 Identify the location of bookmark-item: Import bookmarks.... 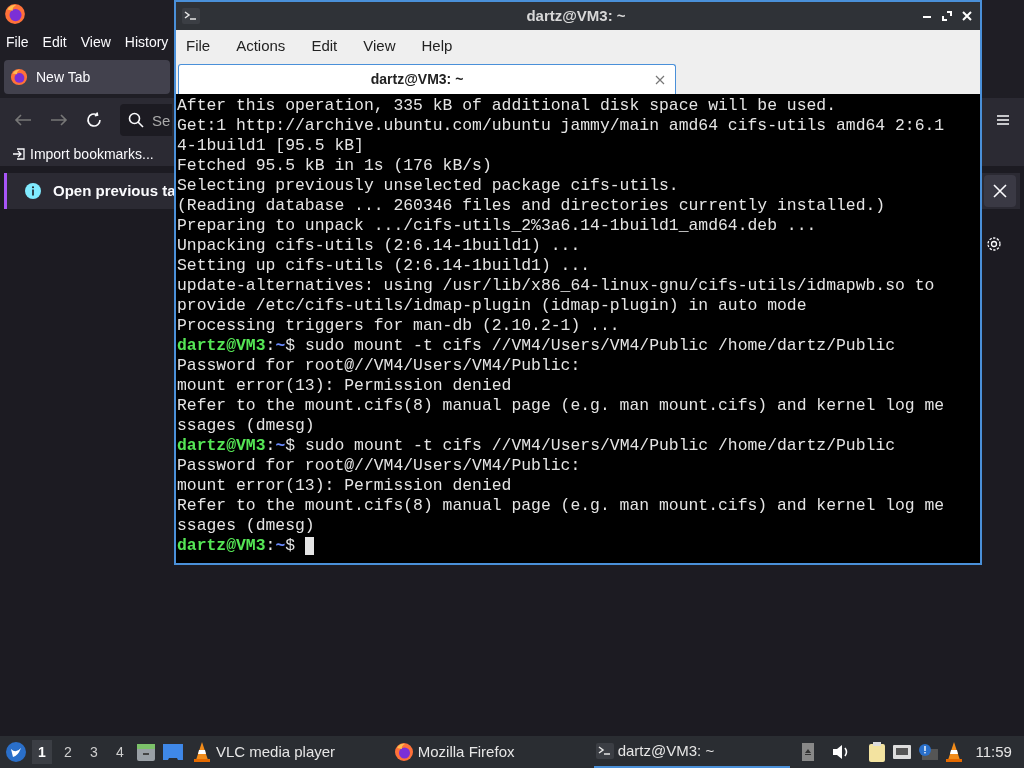
(83, 154).